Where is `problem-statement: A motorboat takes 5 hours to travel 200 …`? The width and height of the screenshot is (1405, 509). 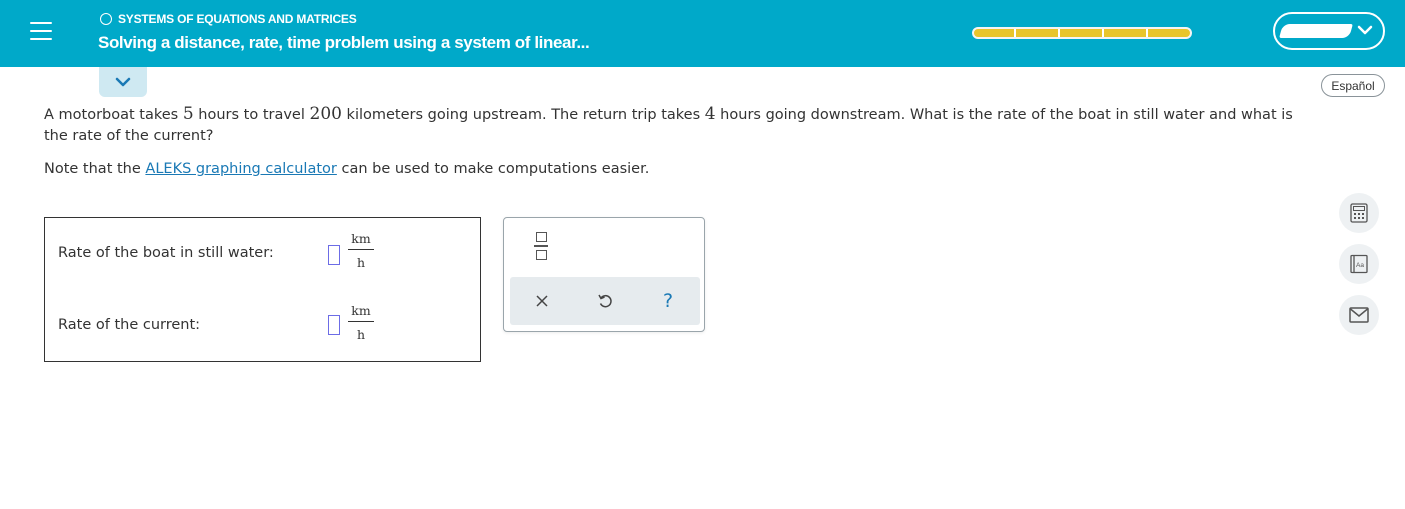 problem-statement: A motorboat takes 5 hours to travel 200 … is located at coordinates (669, 125).